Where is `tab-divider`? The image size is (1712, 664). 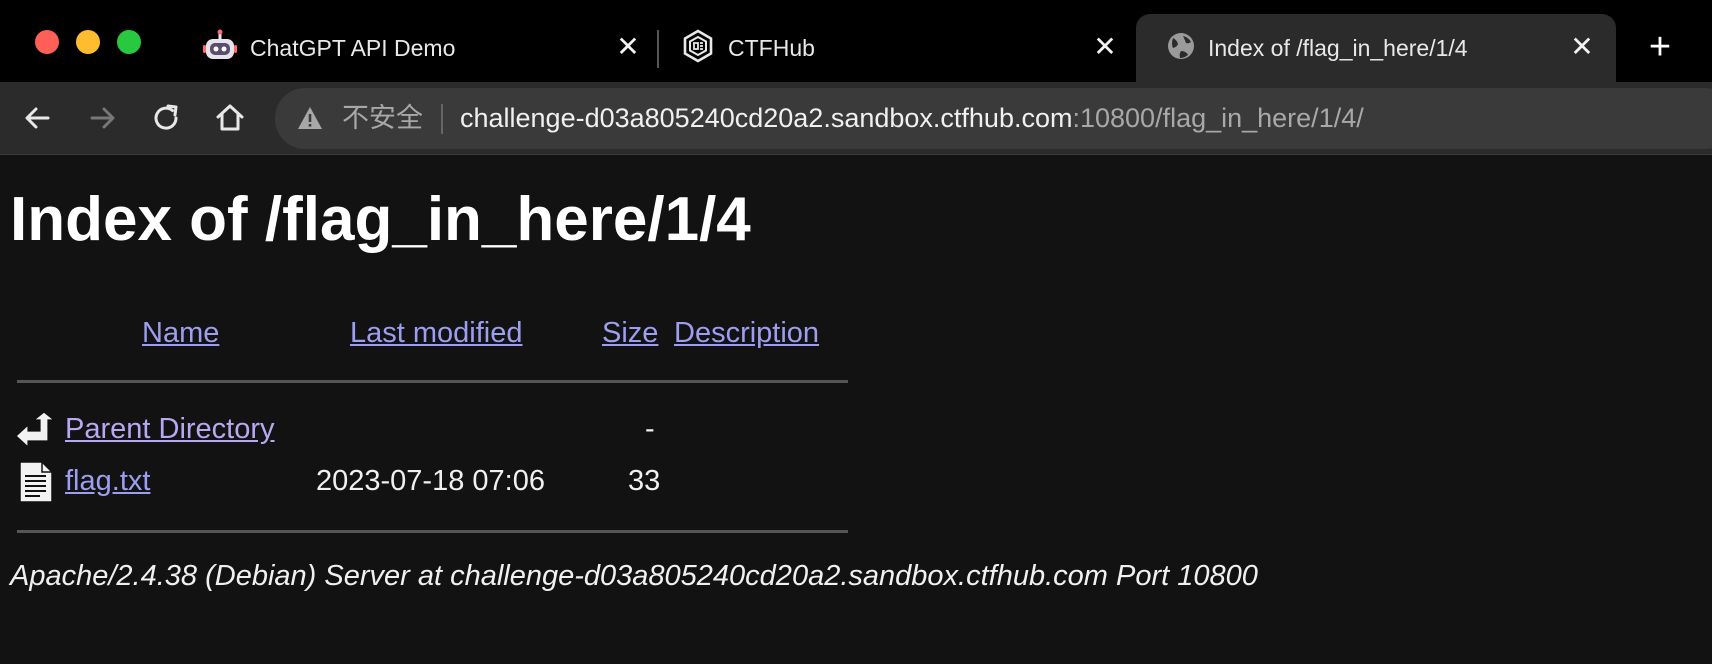 tab-divider is located at coordinates (658, 49).